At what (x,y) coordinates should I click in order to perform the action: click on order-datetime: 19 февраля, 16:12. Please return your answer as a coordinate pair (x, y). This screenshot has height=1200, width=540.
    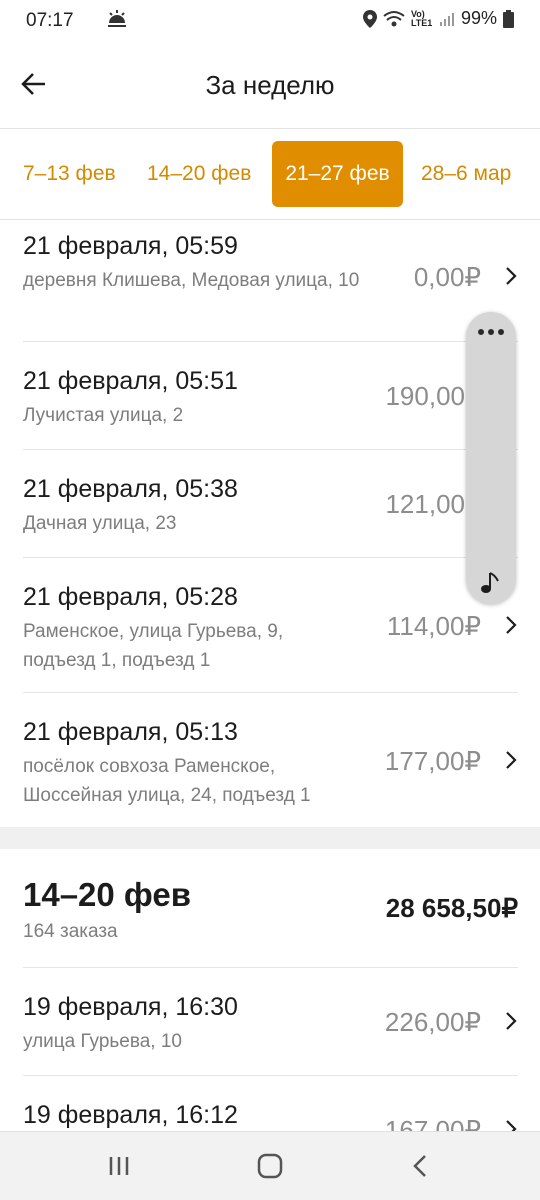
    Looking at the image, I should click on (130, 1115).